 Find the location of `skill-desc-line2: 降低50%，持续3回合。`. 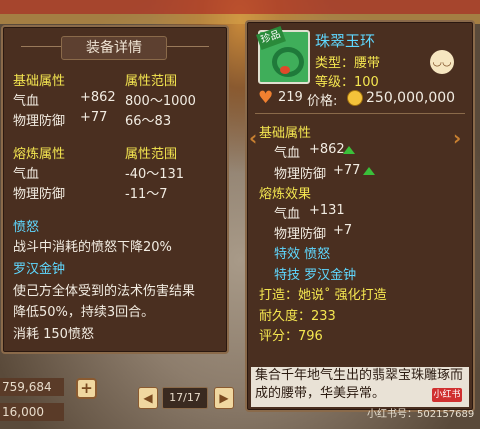

skill-desc-line2: 降低50%，持续3回合。 is located at coordinates (84, 312).